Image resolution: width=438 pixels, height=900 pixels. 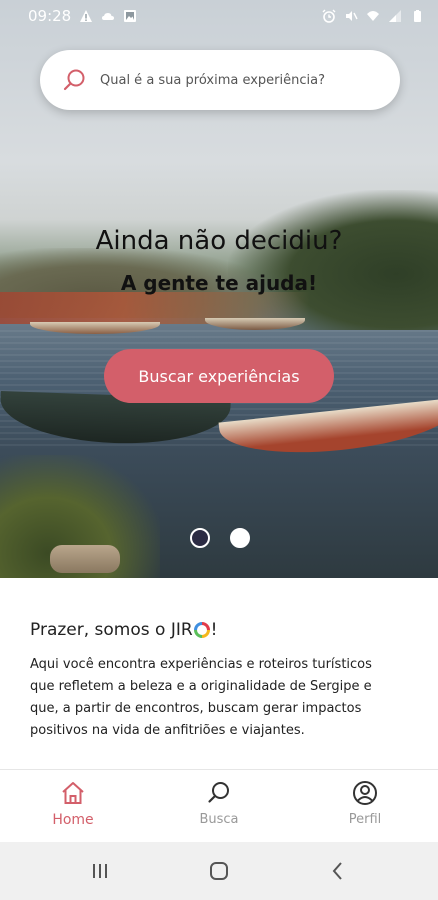 What do you see at coordinates (219, 376) in the screenshot?
I see `search-experiences-button: Buscar experiências` at bounding box center [219, 376].